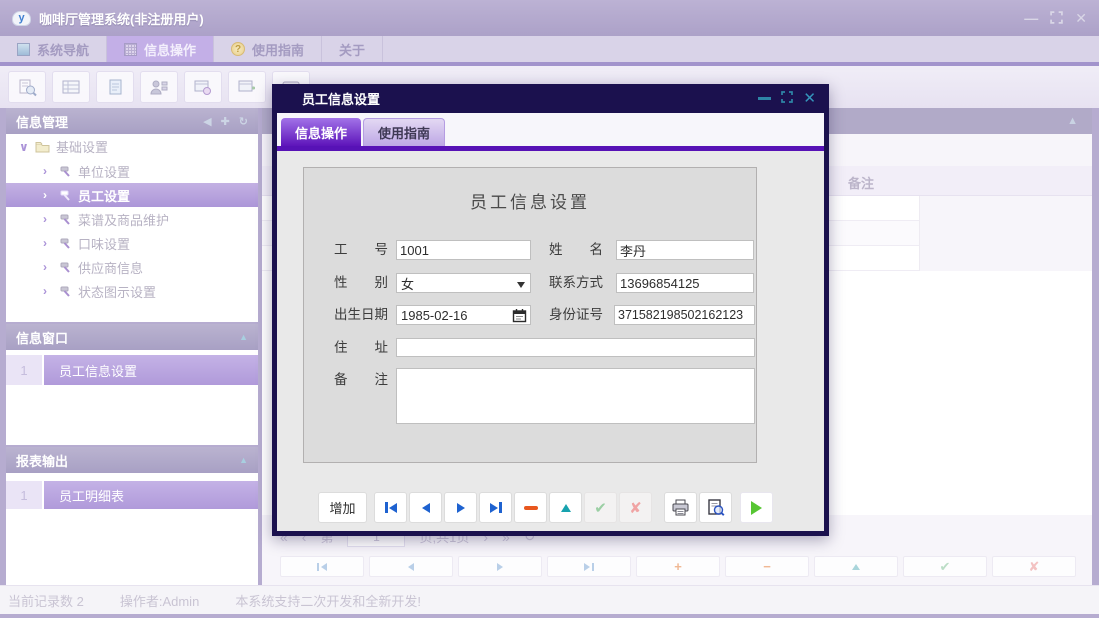 This screenshot has width=1099, height=618. I want to click on dialog-title: 员工信息设置, so click(341, 99).